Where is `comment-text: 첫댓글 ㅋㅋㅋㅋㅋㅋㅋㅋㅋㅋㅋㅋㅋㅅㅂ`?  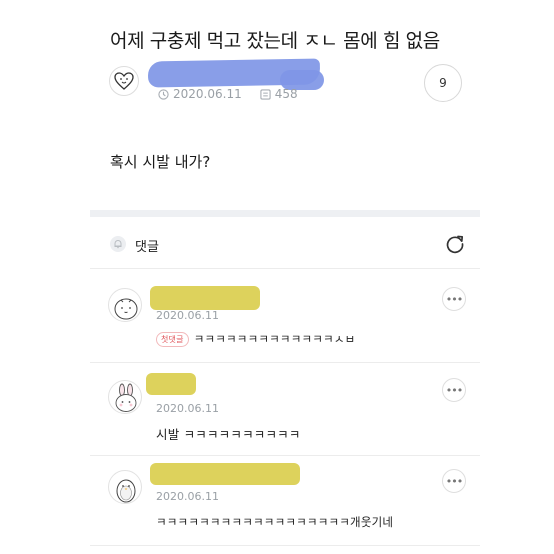
comment-text: 첫댓글 ㅋㅋㅋㅋㅋㅋㅋㅋㅋㅋㅋㅋㅋㅅㅂ is located at coordinates (255, 339).